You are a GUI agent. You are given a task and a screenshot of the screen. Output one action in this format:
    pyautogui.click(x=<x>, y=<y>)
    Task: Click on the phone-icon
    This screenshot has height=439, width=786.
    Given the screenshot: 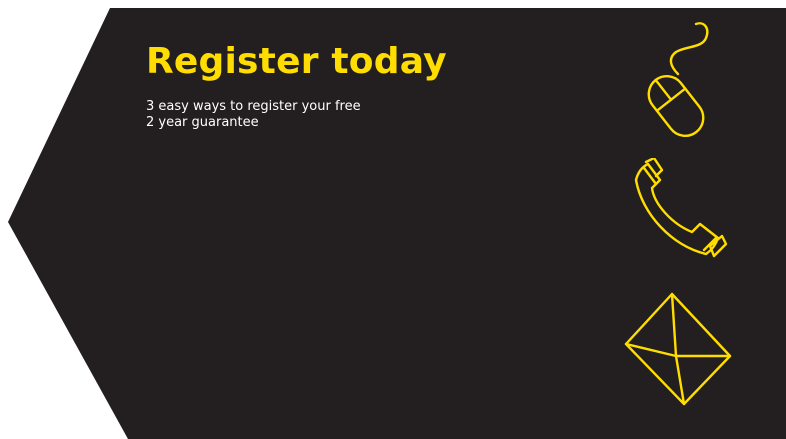 What is the action you would take?
    pyautogui.click(x=681, y=208)
    